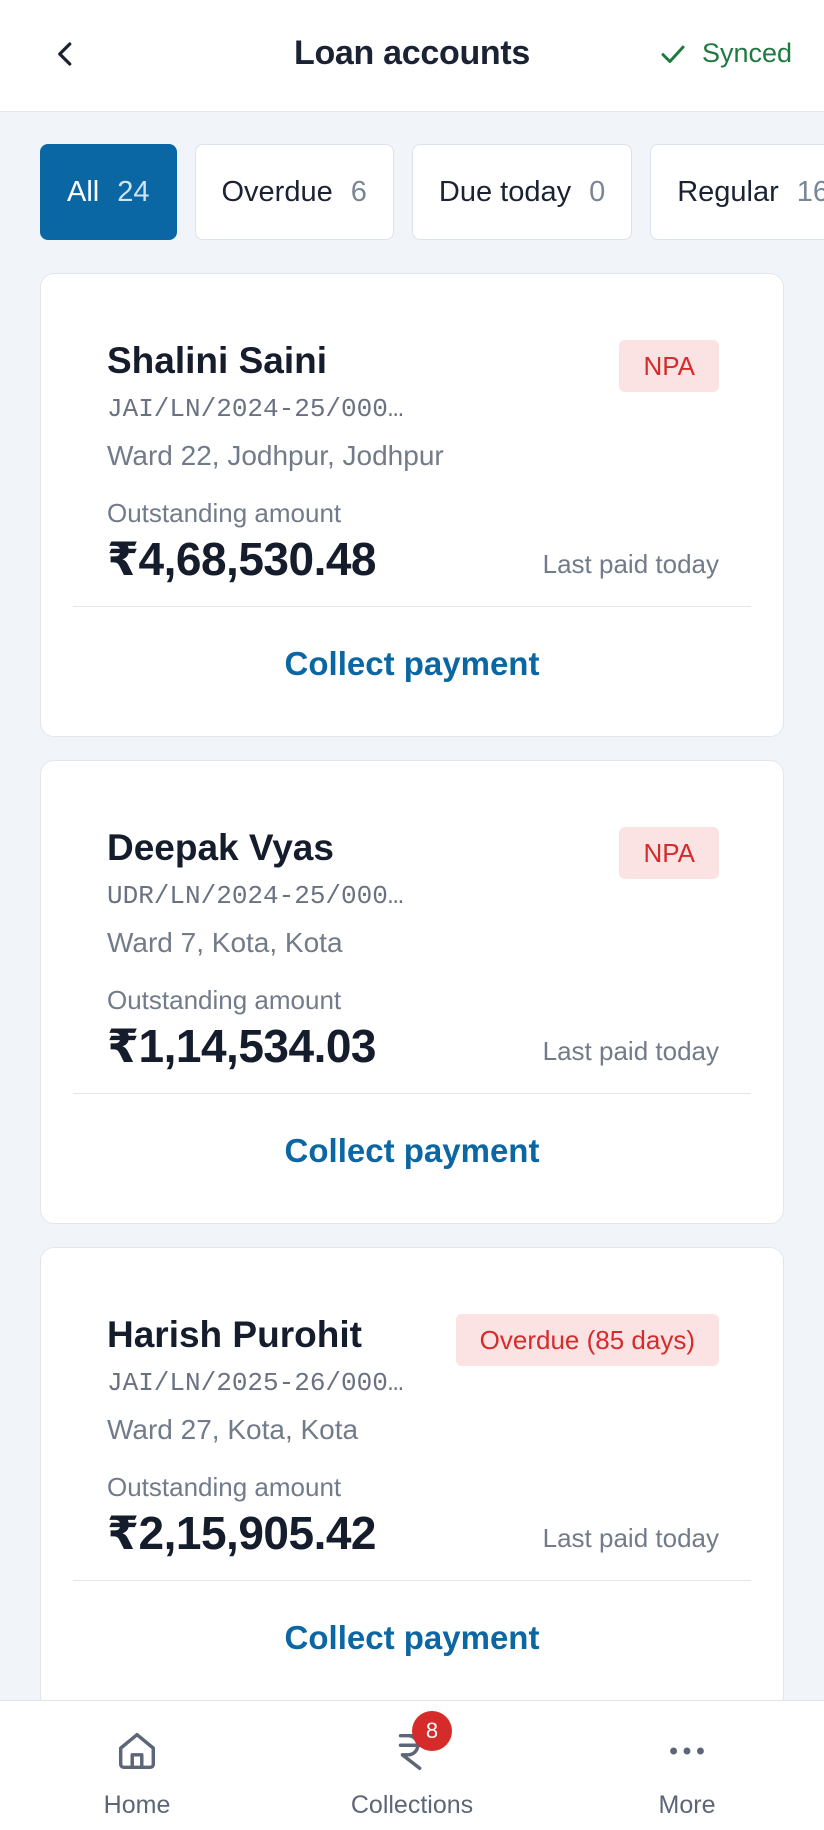  I want to click on back-button, so click(66, 54).